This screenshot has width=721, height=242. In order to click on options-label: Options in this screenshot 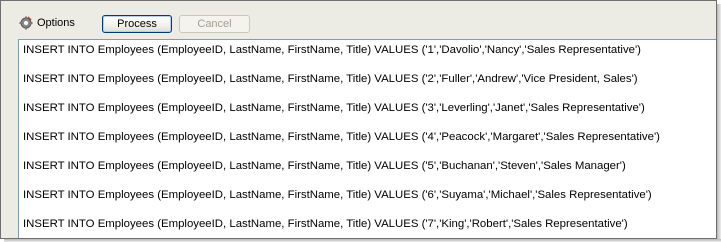, I will do `click(56, 23)`.